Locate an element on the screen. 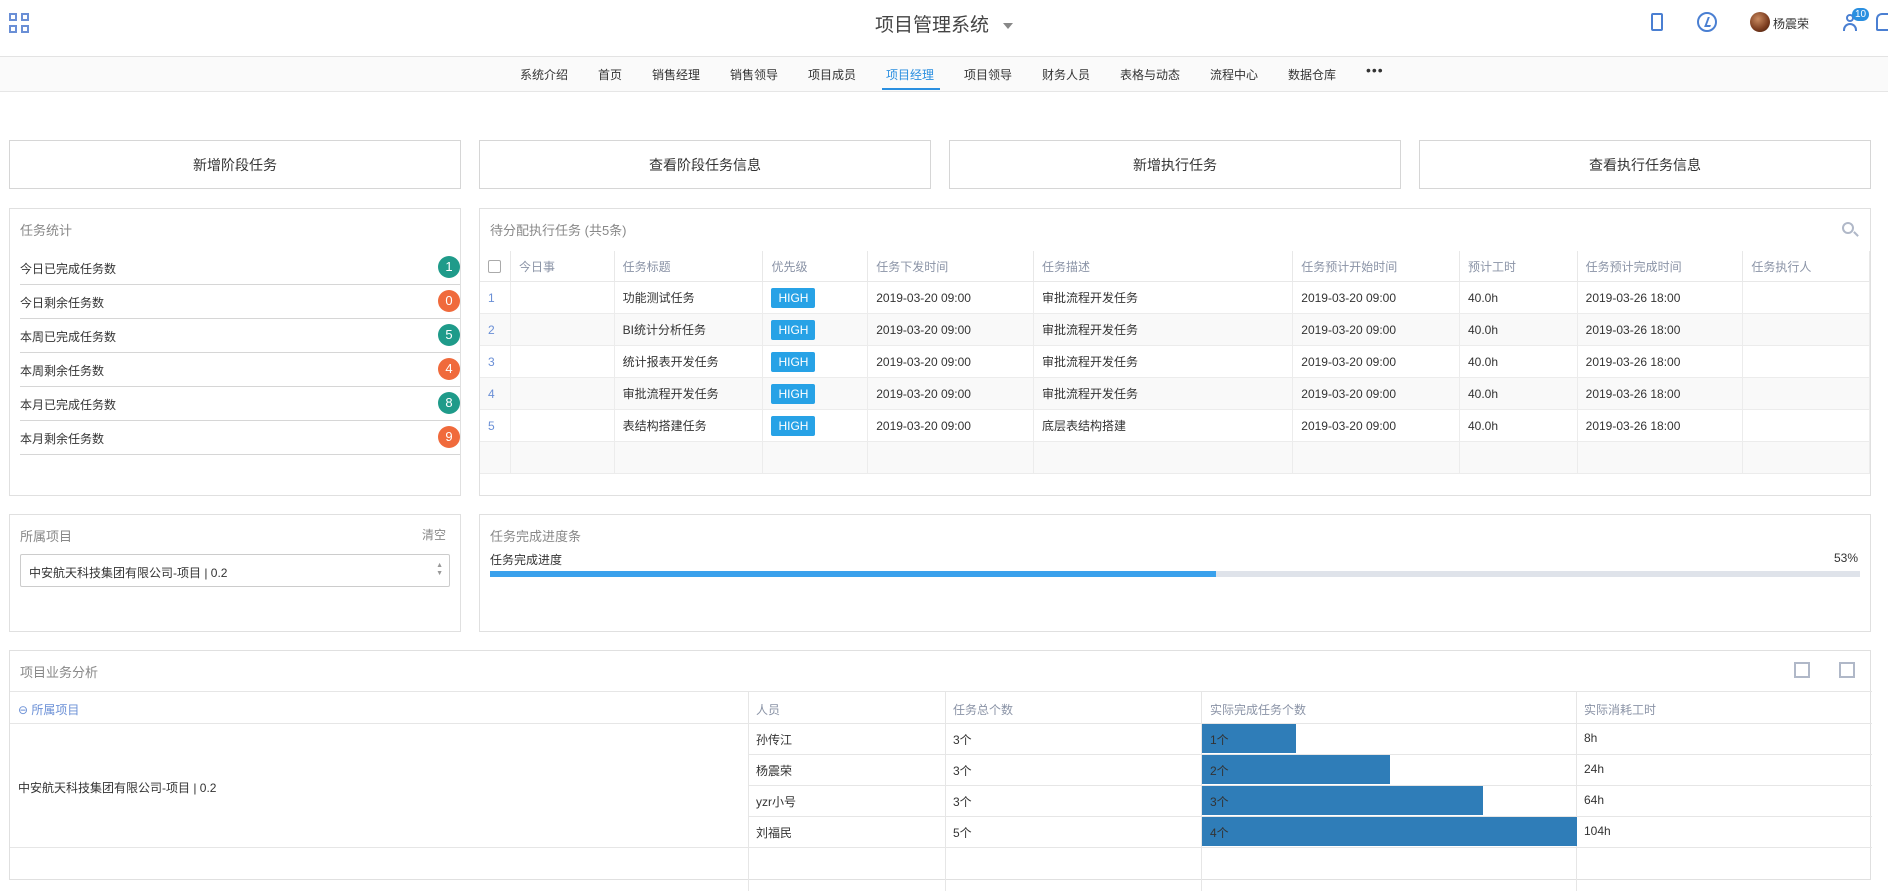 This screenshot has width=1888, height=891. nav-item-project-member: 项目成员 is located at coordinates (832, 74).